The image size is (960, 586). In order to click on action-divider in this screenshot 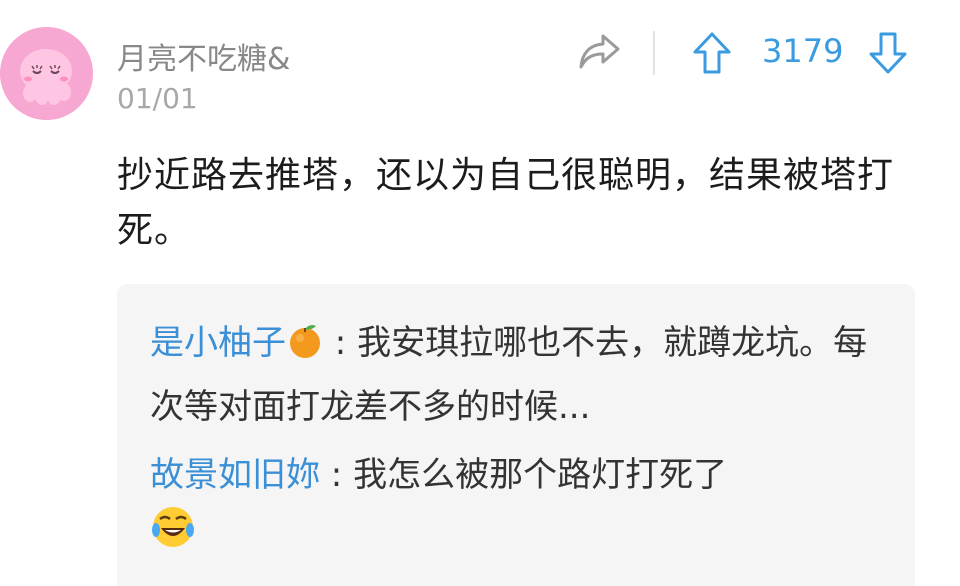, I will do `click(654, 53)`.